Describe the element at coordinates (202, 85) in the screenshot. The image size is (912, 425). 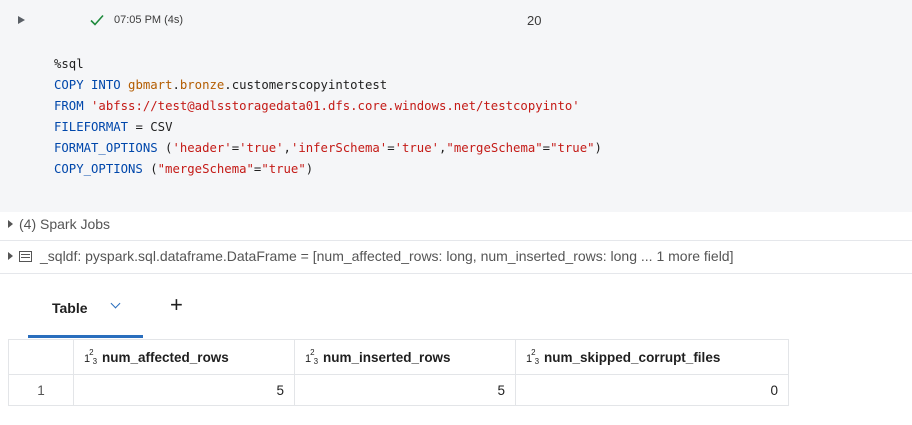
I see `code-token: bronze` at that location.